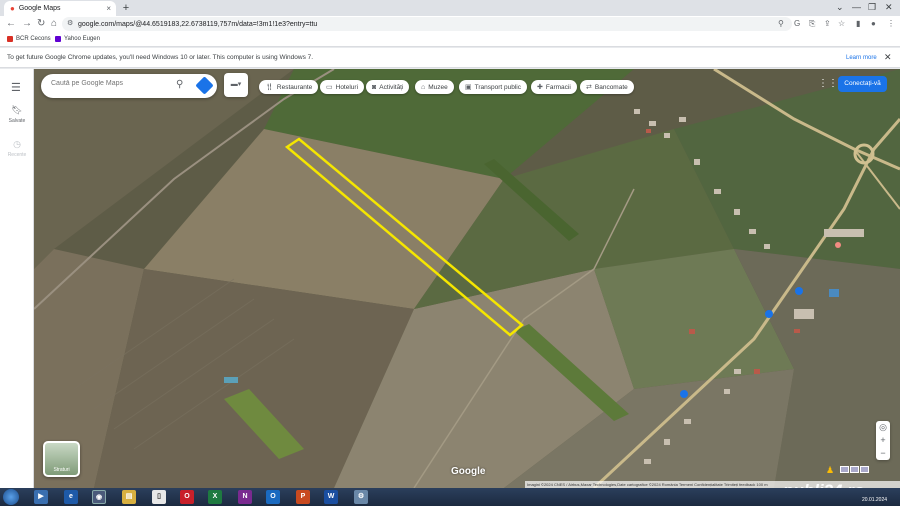  What do you see at coordinates (861, 58) in the screenshot?
I see `learn-more-link: Learn more` at bounding box center [861, 58].